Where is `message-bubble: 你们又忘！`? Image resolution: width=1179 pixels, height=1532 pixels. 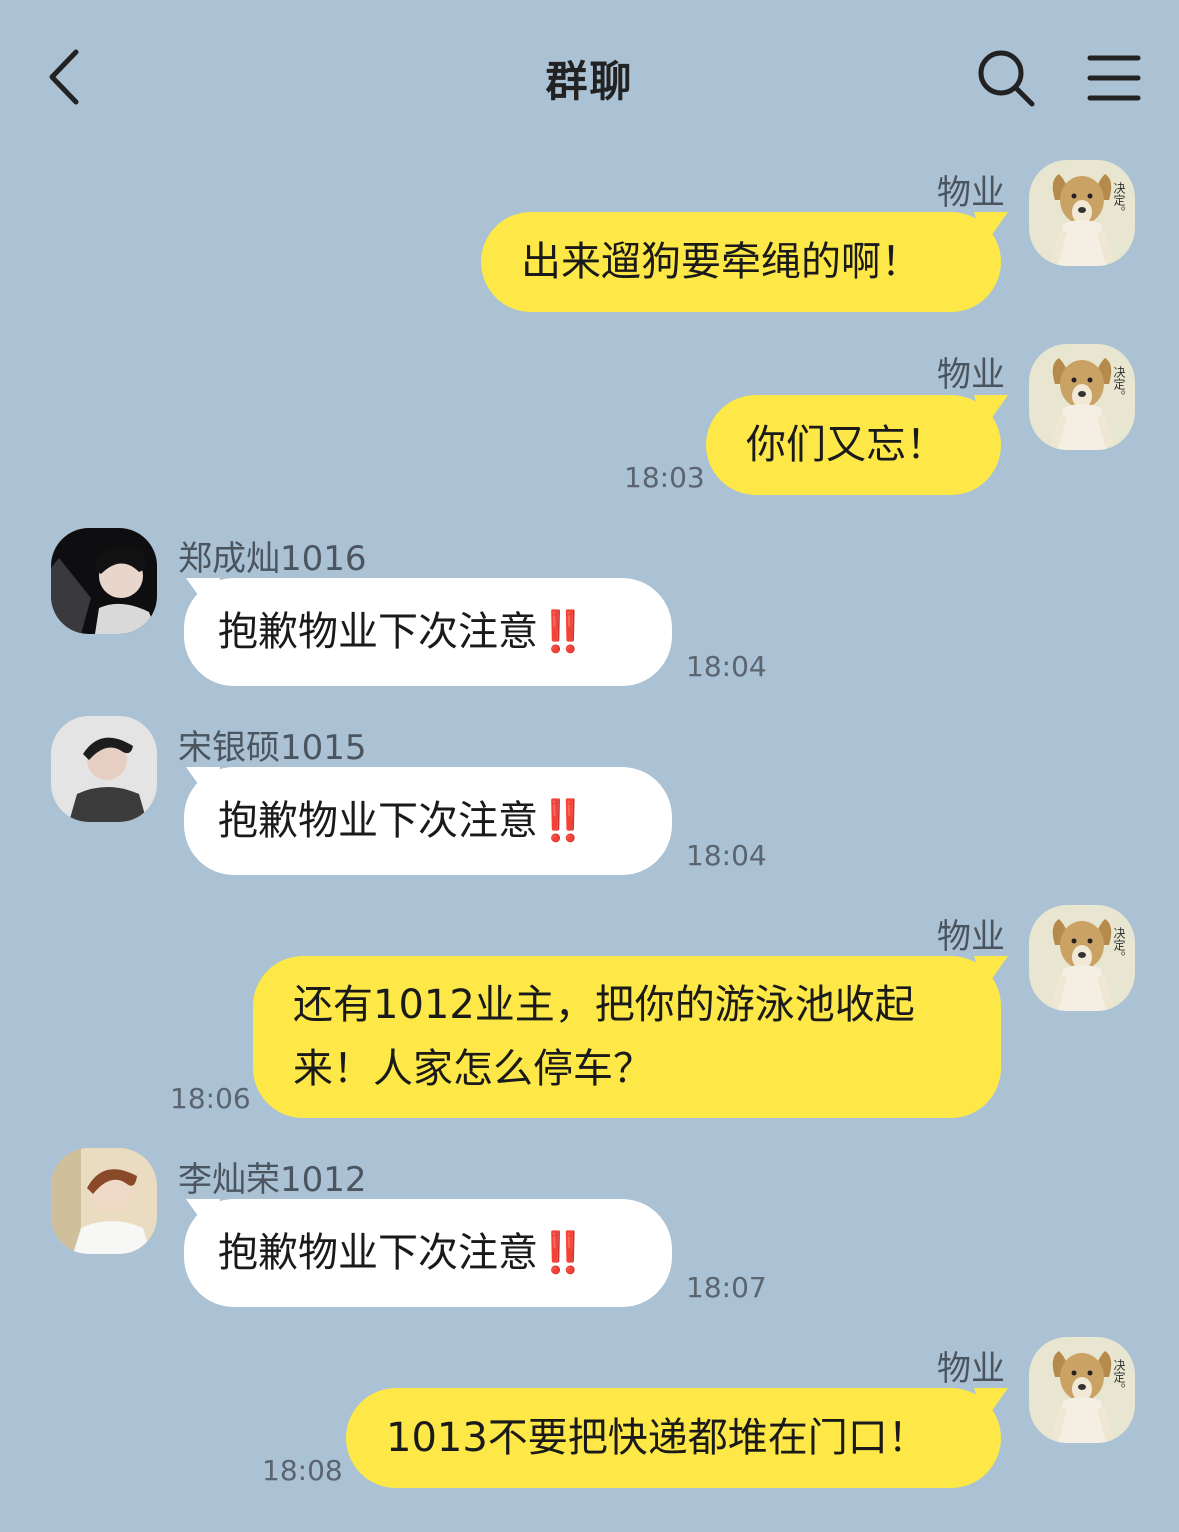
message-bubble: 你们又忘！ is located at coordinates (853, 445).